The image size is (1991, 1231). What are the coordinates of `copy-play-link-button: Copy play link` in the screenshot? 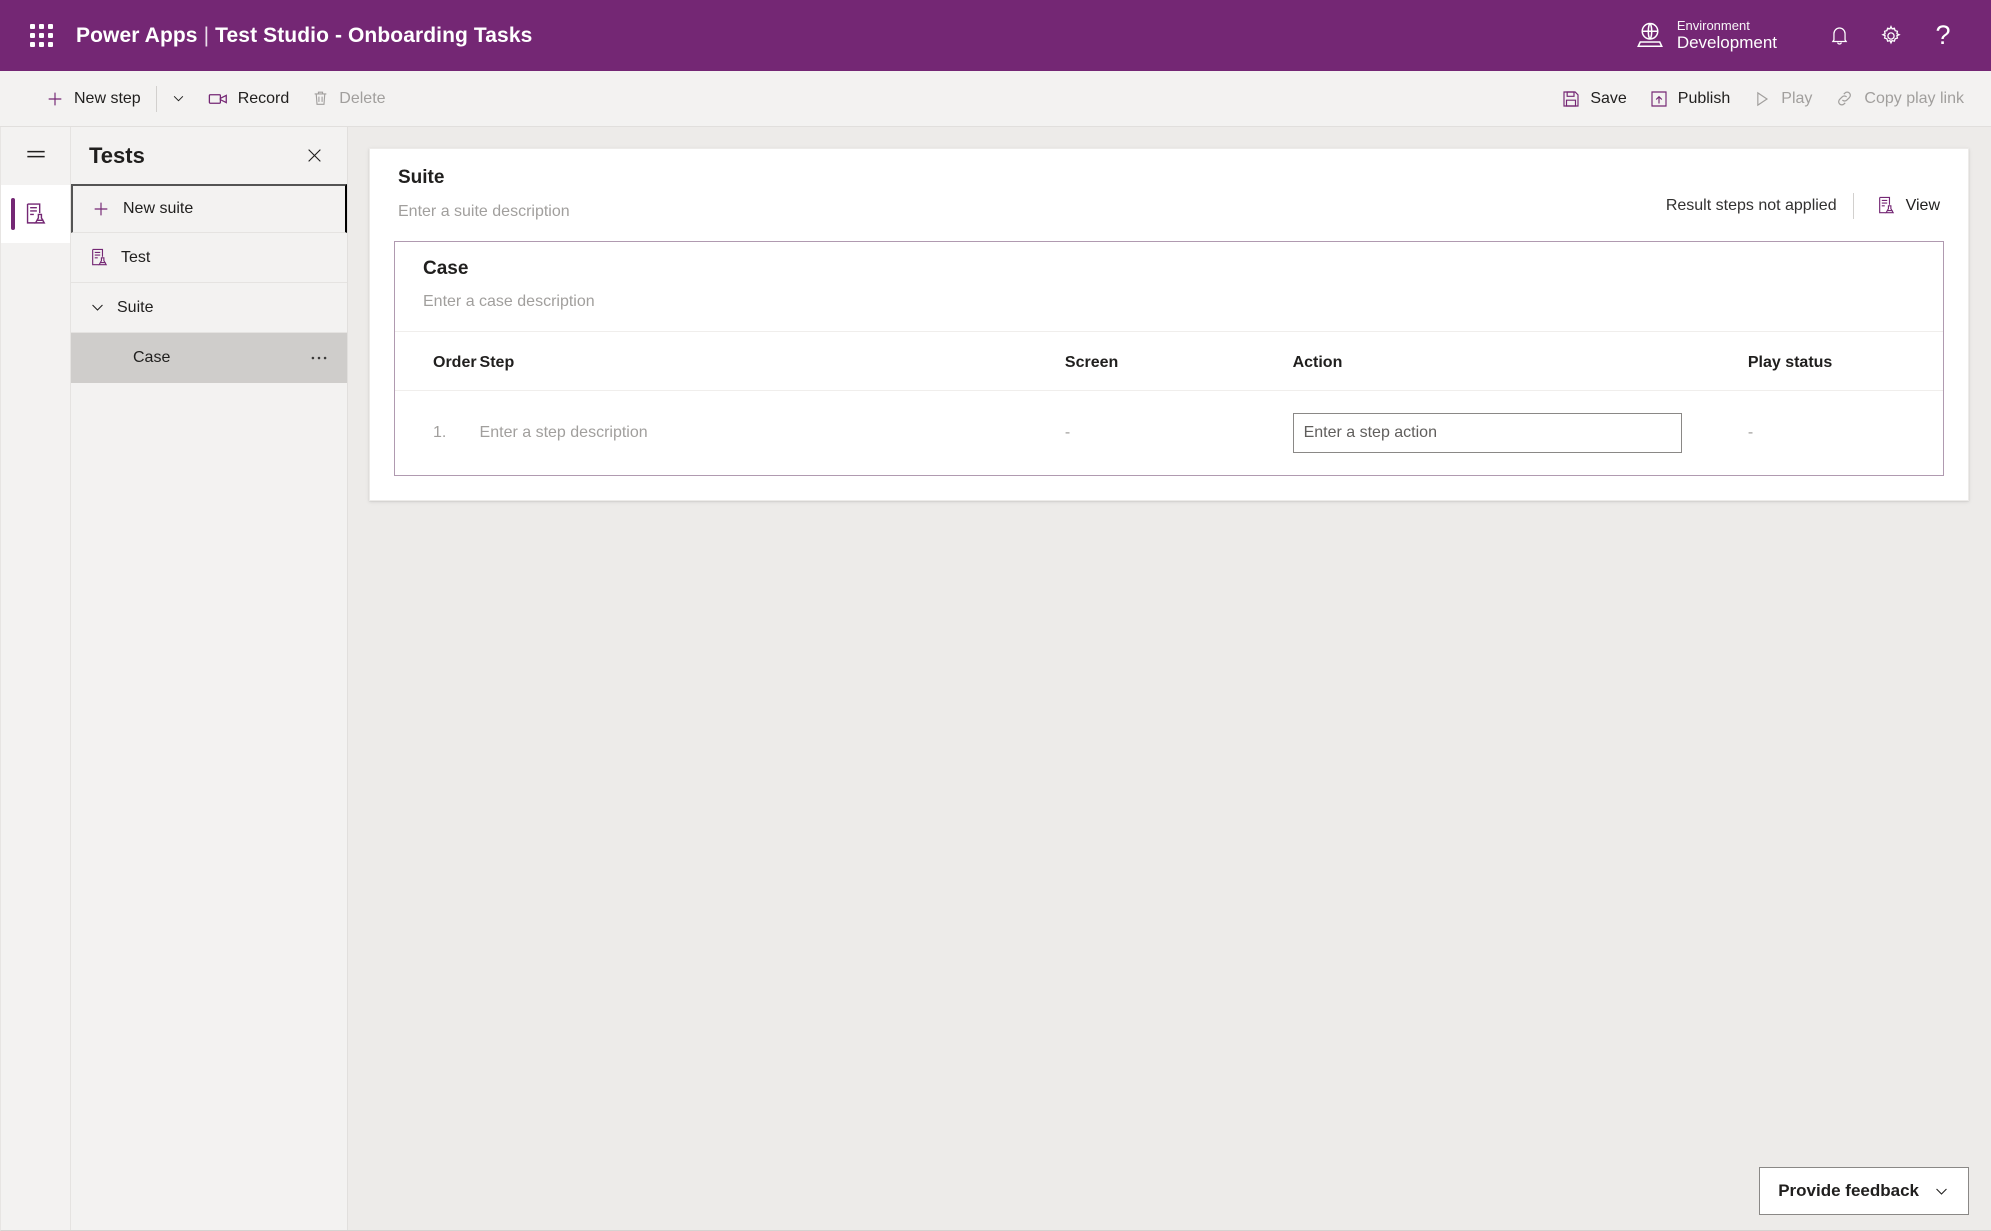 It's located at (1899, 99).